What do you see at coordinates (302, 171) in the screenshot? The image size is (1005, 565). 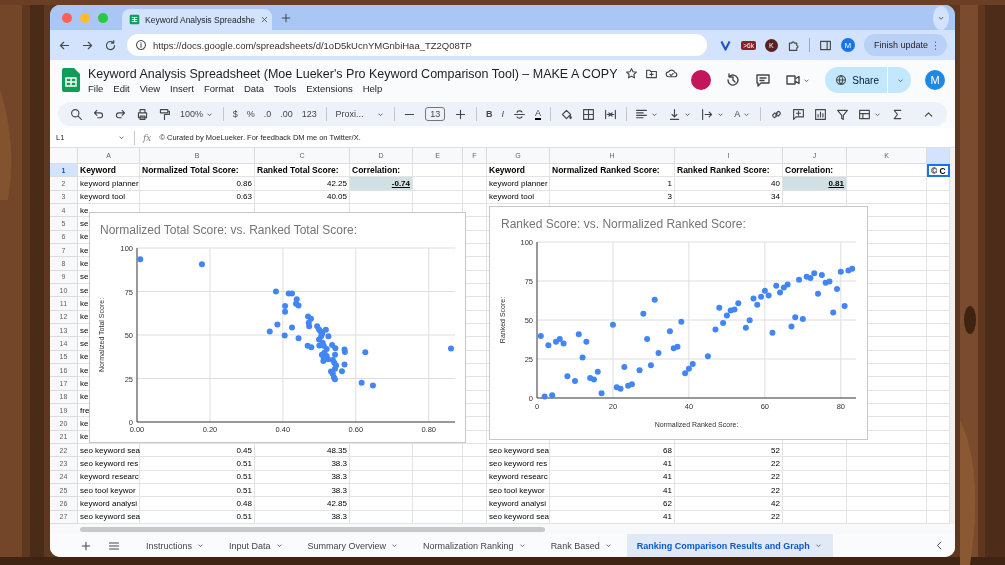 I see `header-cell: Ranked Total Score:` at bounding box center [302, 171].